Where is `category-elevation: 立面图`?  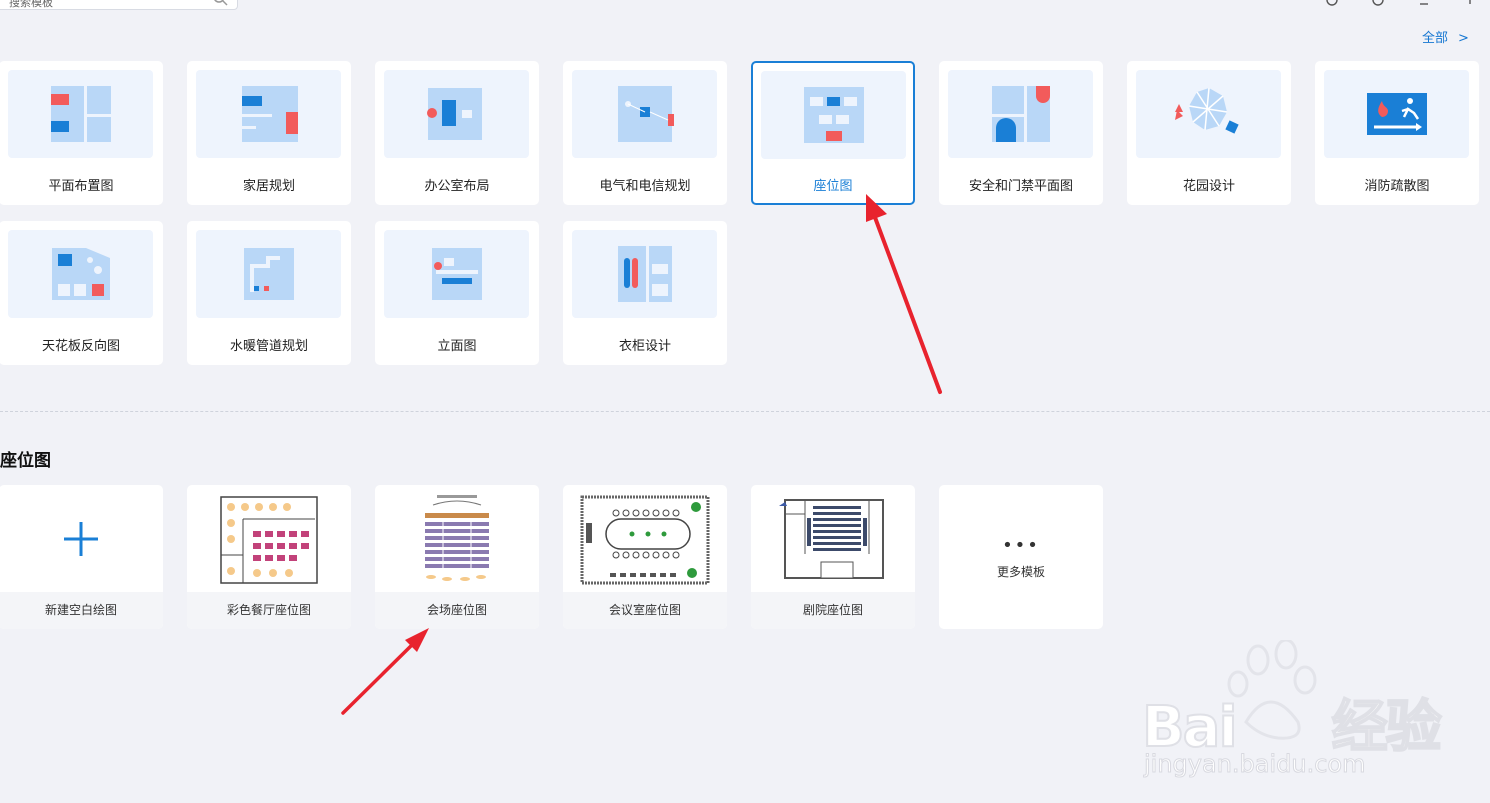
category-elevation: 立面图 is located at coordinates (457, 293).